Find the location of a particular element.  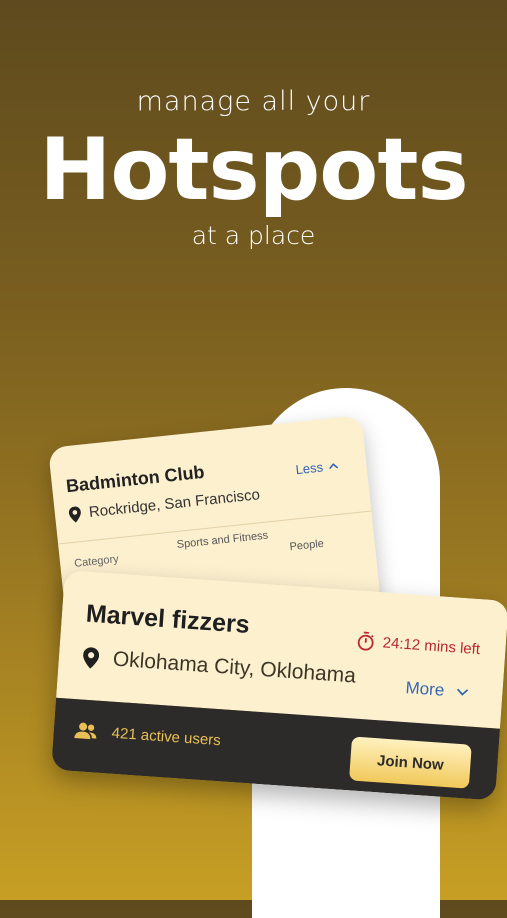

card-title: Badminton Club is located at coordinates (135, 479).